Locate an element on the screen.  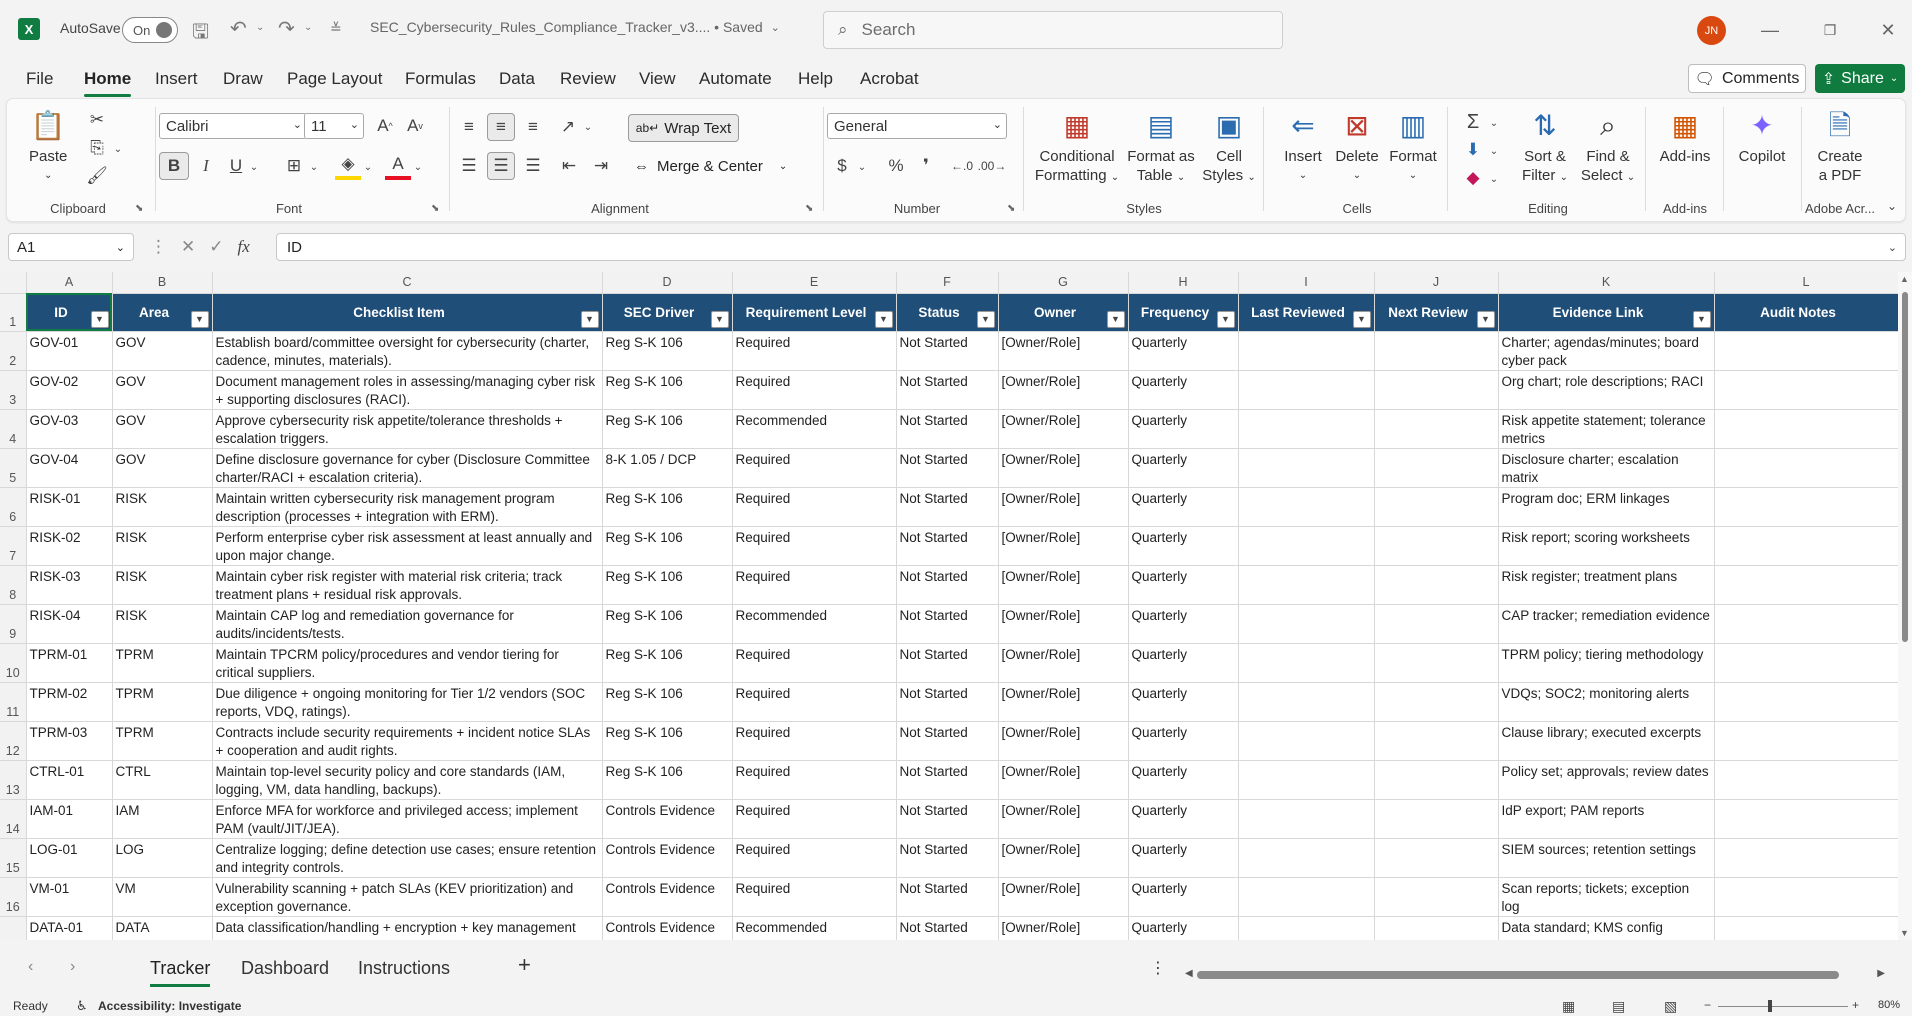
chevron-down-icon: ⌄ is located at coordinates (1494, 179).